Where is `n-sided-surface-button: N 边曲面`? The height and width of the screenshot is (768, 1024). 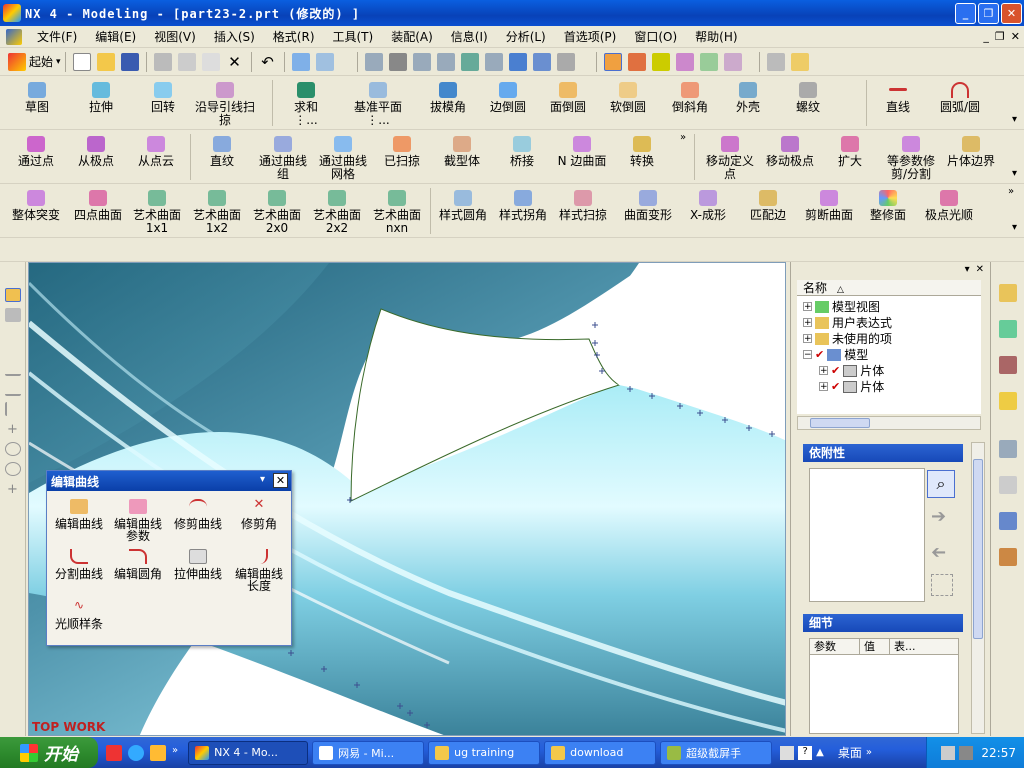 n-sided-surface-button: N 边曲面 is located at coordinates (582, 149).